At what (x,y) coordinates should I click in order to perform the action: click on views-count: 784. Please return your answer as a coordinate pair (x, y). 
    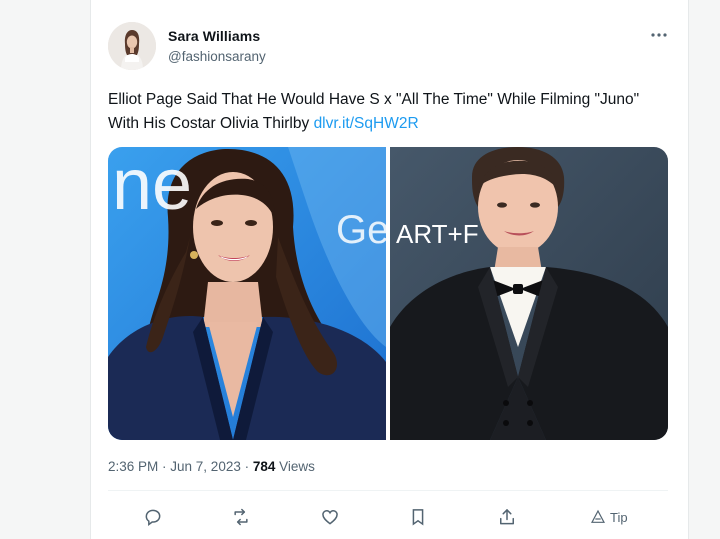
    Looking at the image, I should click on (264, 466).